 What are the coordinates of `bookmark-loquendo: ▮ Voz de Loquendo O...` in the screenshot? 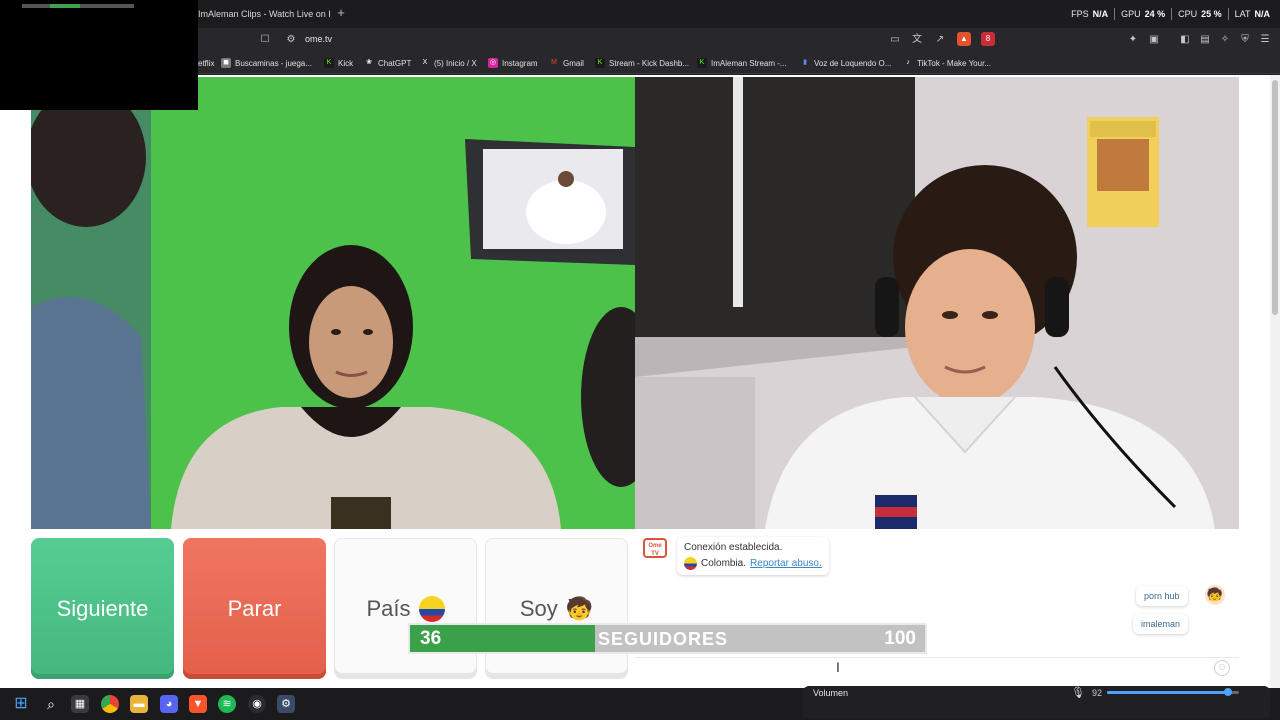 It's located at (845, 63).